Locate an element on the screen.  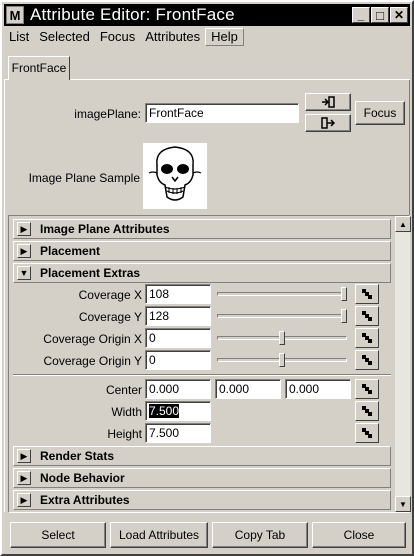
coverage-x-slider is located at coordinates (282, 294).